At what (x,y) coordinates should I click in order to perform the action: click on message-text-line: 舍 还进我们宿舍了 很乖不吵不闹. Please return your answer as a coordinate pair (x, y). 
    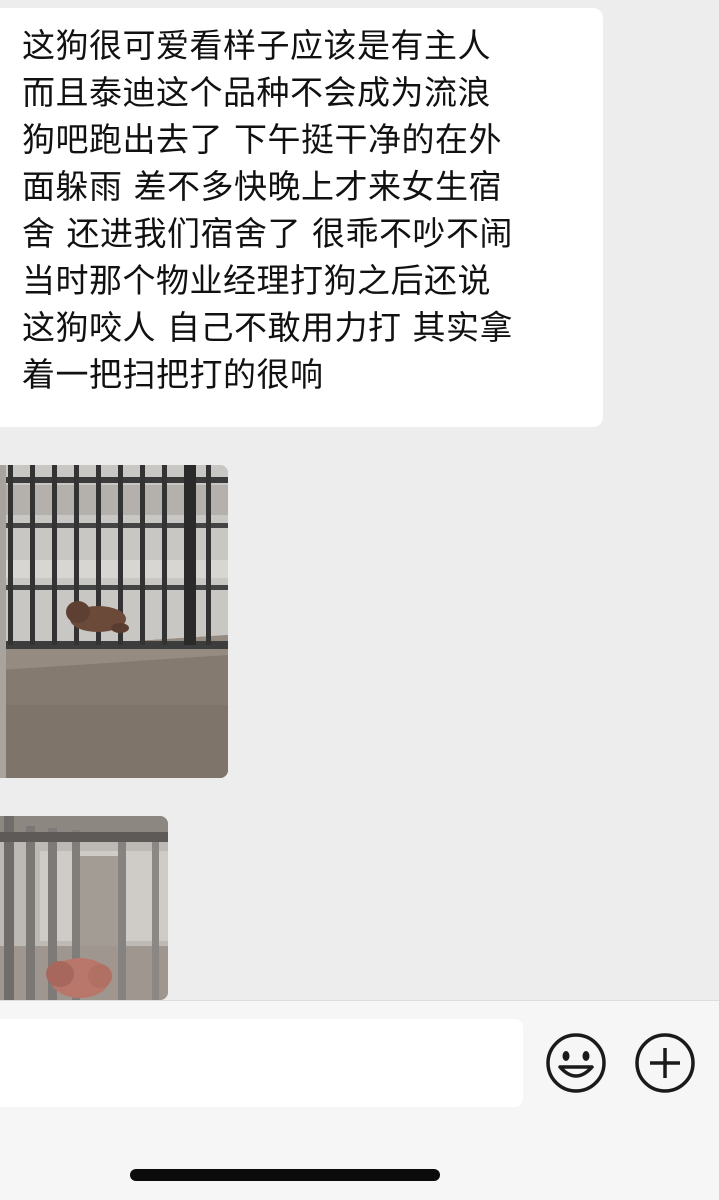
    Looking at the image, I should click on (267, 233).